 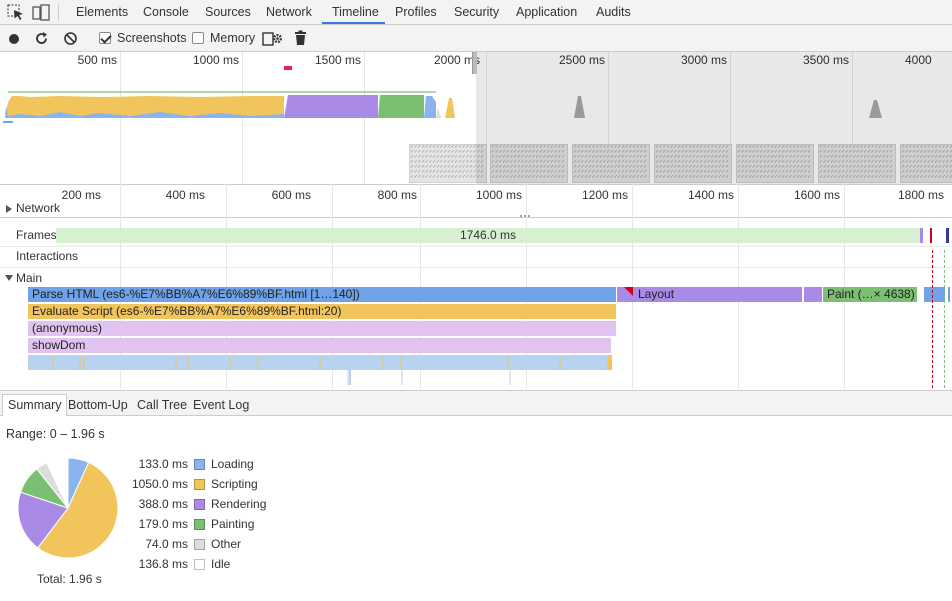 I want to click on selected-range: Range: 0 – 1.96 s, so click(x=55, y=434).